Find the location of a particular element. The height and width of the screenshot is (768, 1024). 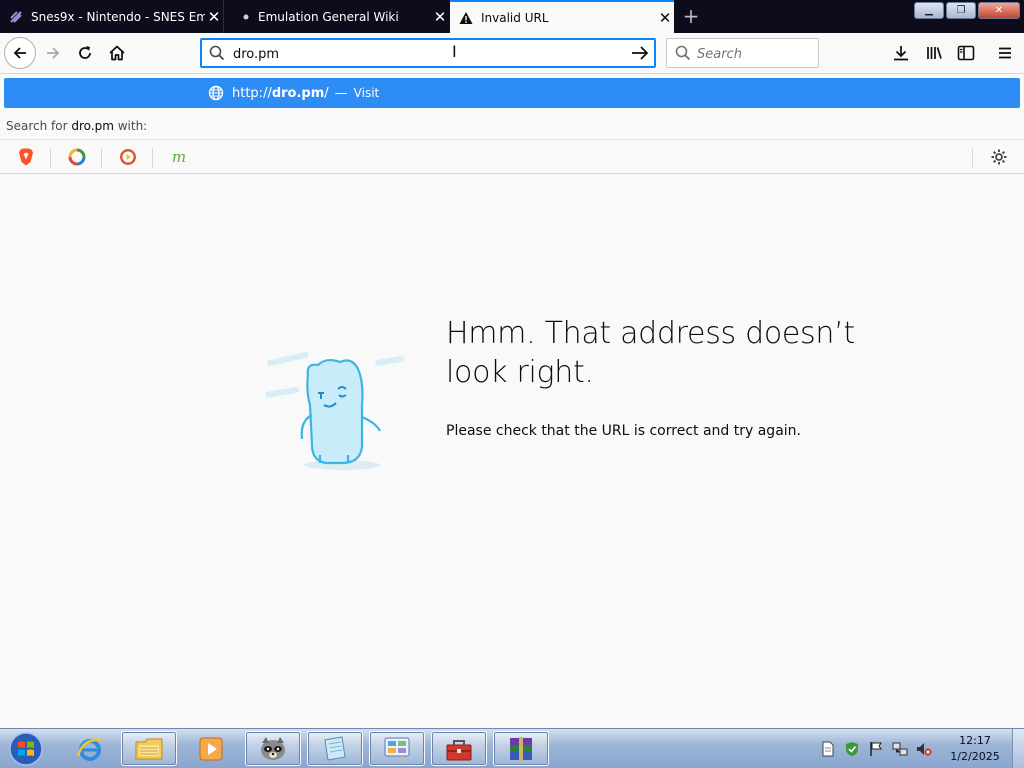

media-player-icon is located at coordinates (211, 748).